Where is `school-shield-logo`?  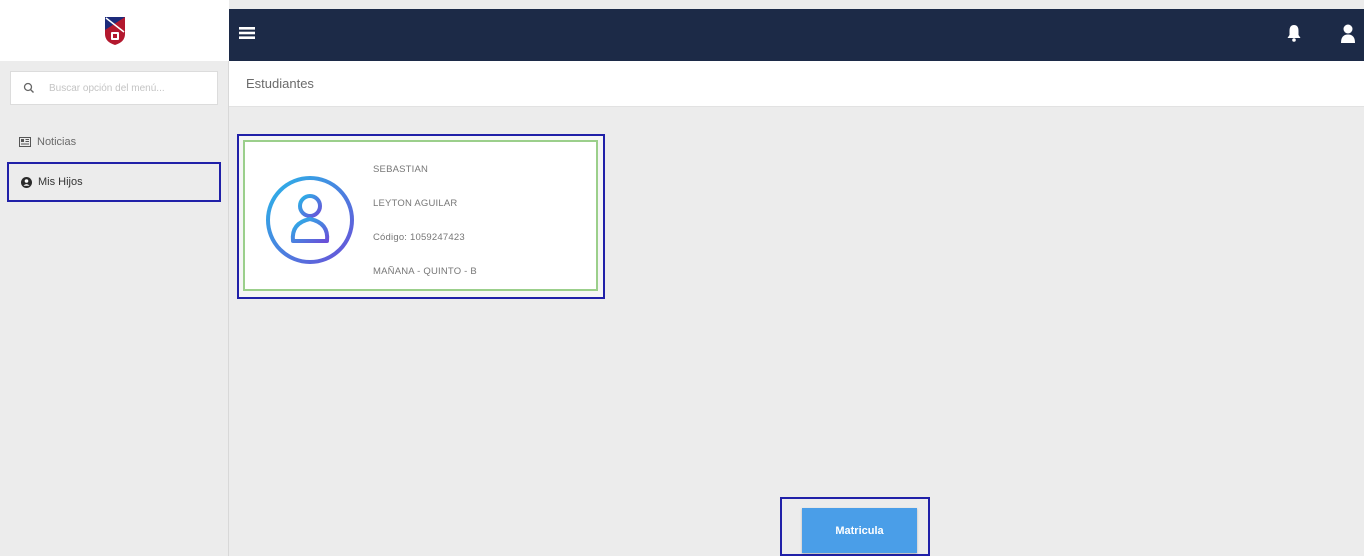 school-shield-logo is located at coordinates (114, 30).